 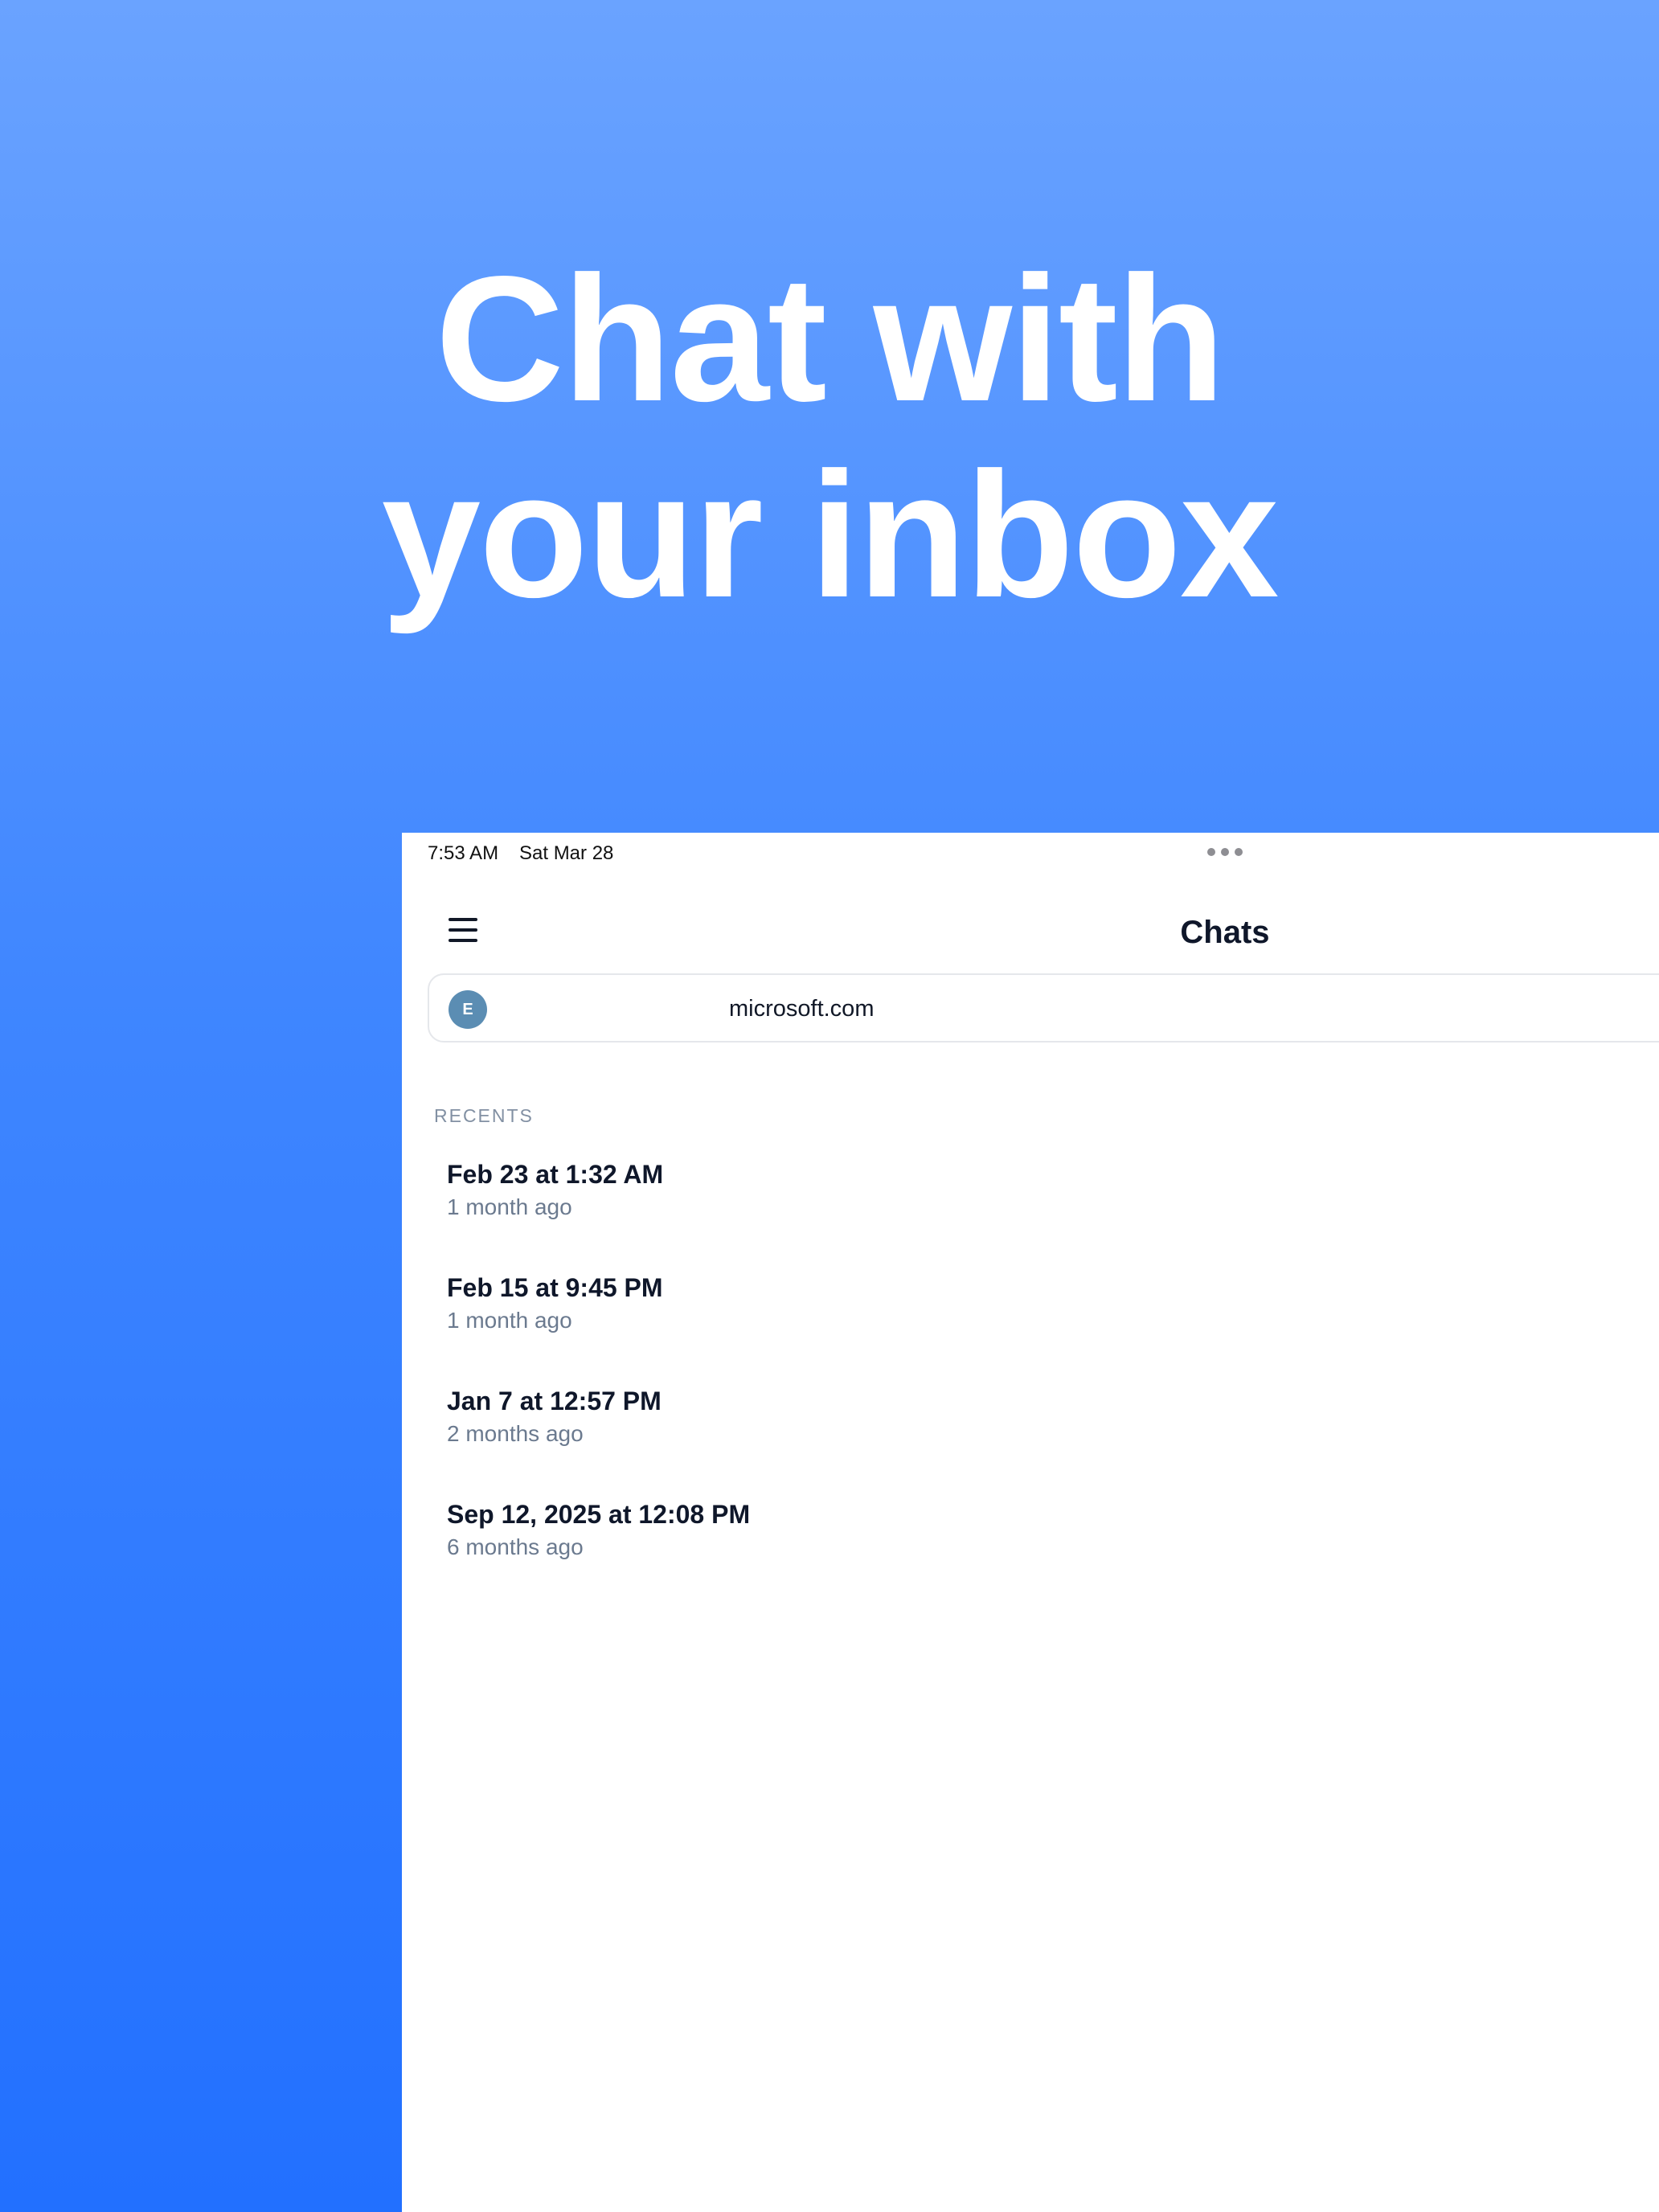 What do you see at coordinates (566, 853) in the screenshot?
I see `status-date: Sat Mar 28` at bounding box center [566, 853].